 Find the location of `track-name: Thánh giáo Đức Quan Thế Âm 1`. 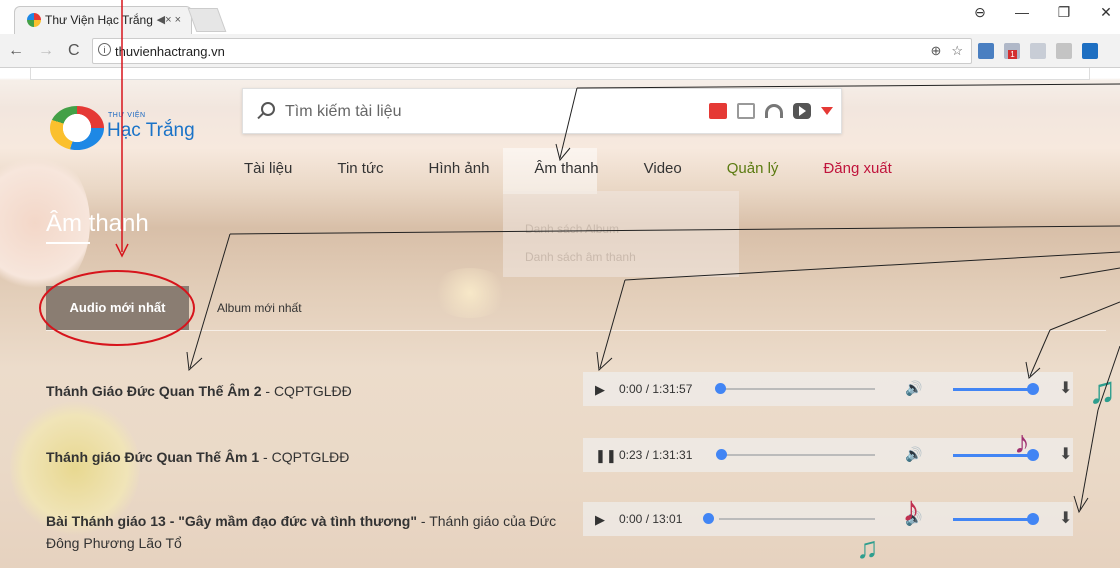

track-name: Thánh giáo Đức Quan Thế Âm 1 is located at coordinates (152, 457).